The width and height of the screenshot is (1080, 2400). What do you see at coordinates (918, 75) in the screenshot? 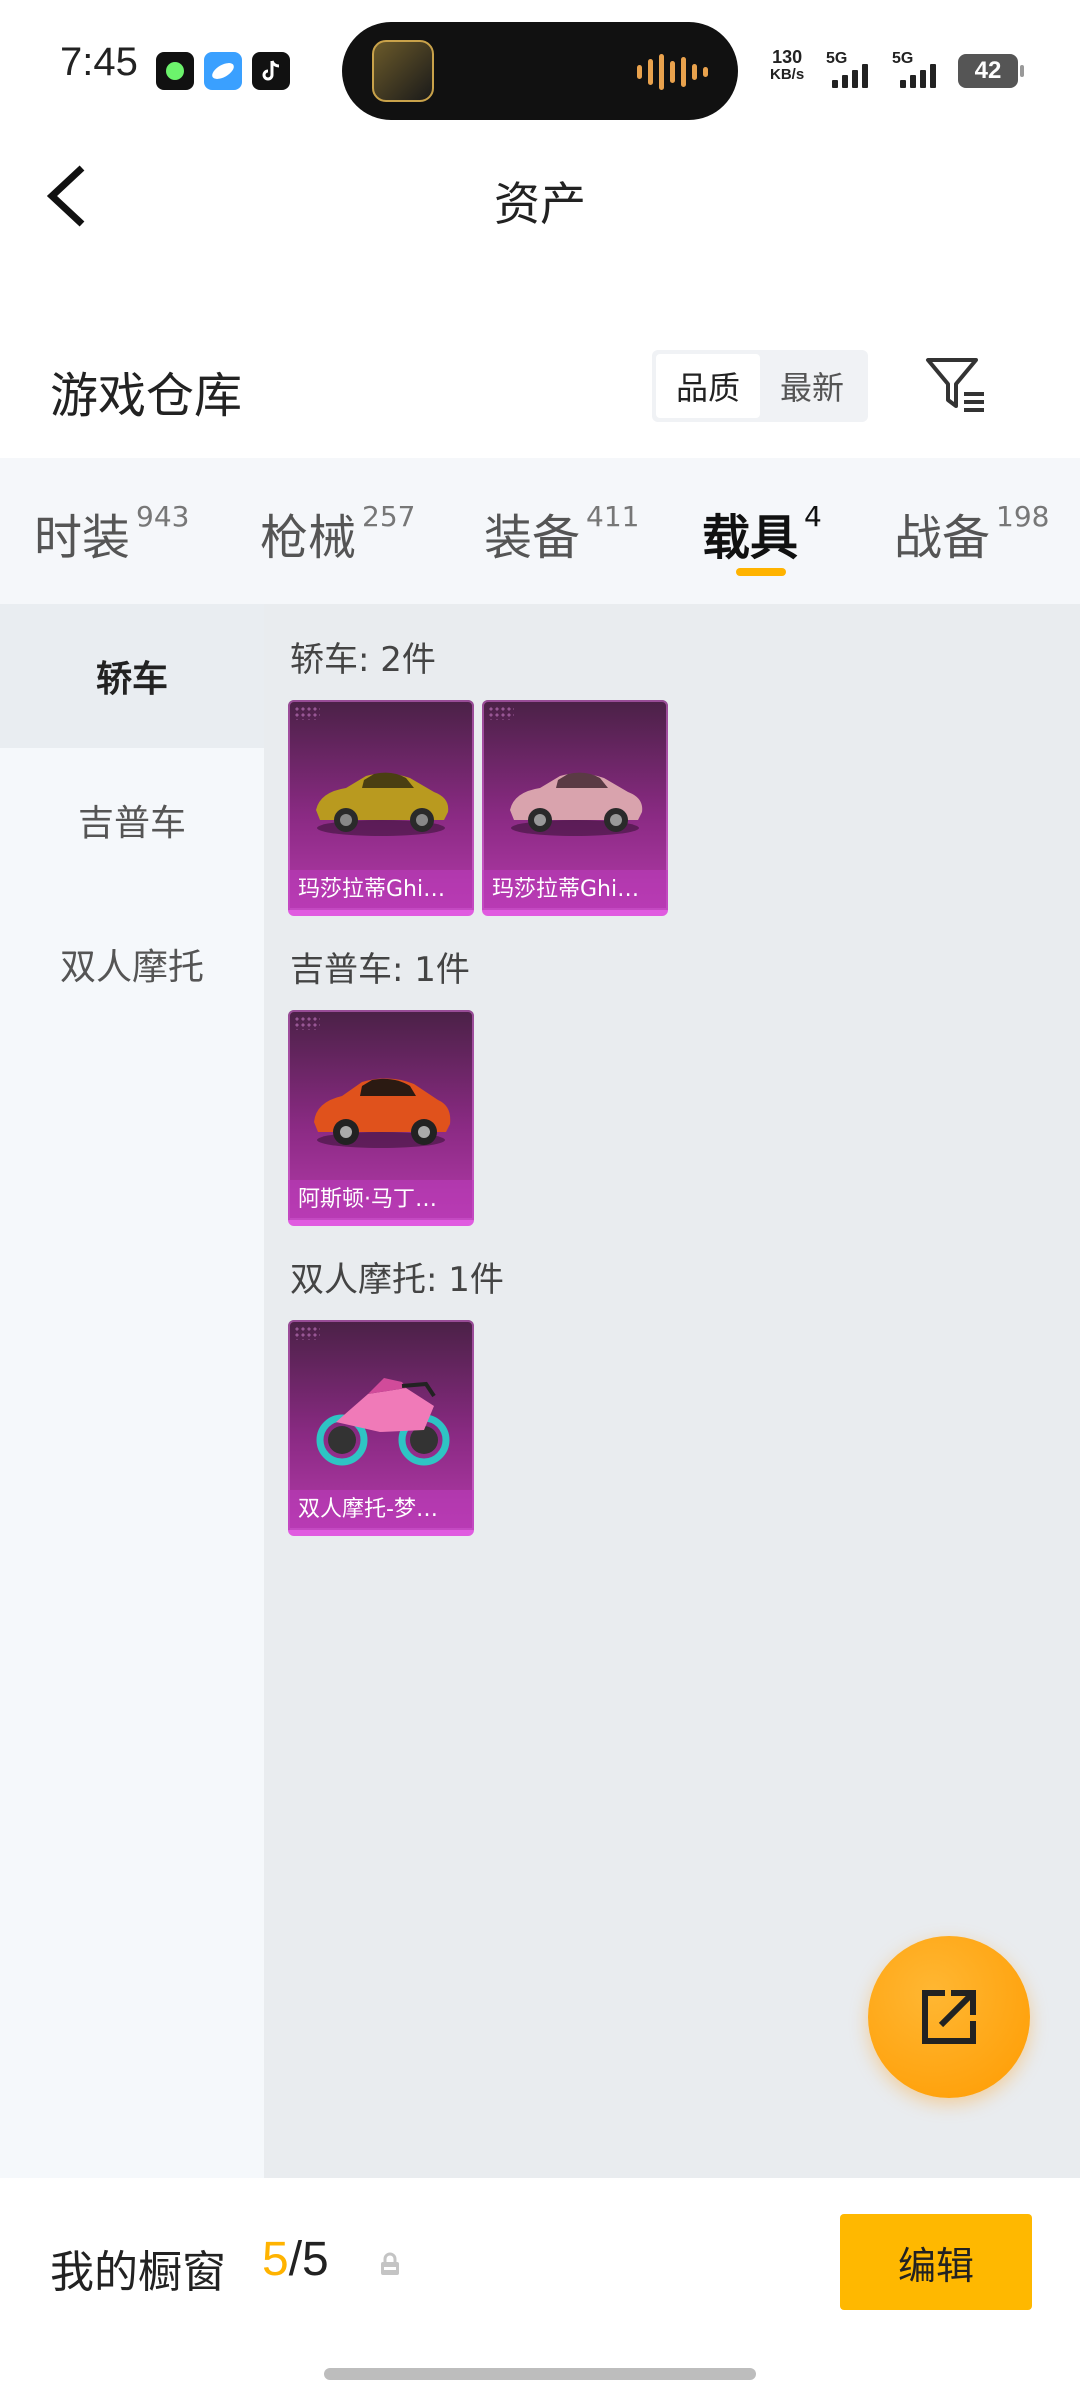
I see `sim2-signal-icon` at bounding box center [918, 75].